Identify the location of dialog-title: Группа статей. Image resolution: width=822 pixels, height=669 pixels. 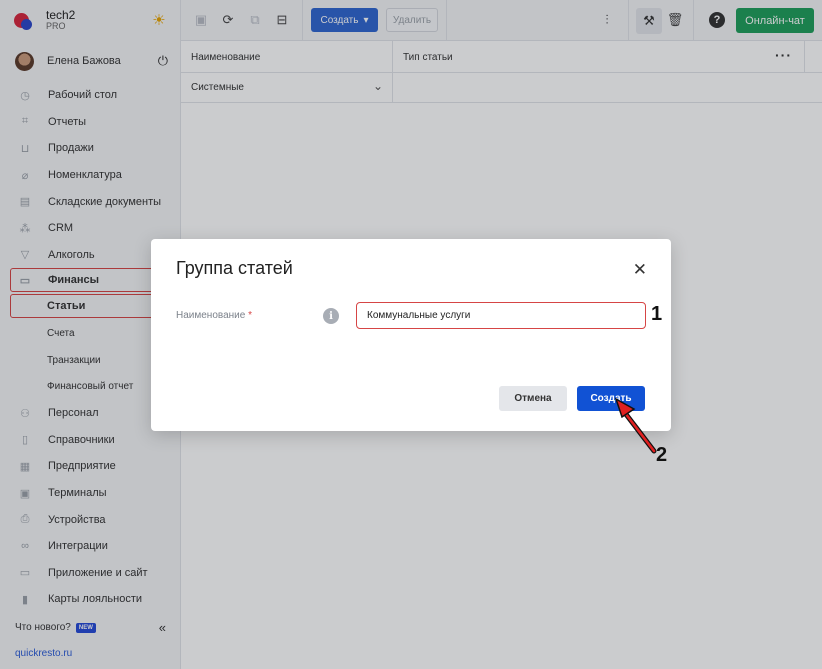
(234, 268).